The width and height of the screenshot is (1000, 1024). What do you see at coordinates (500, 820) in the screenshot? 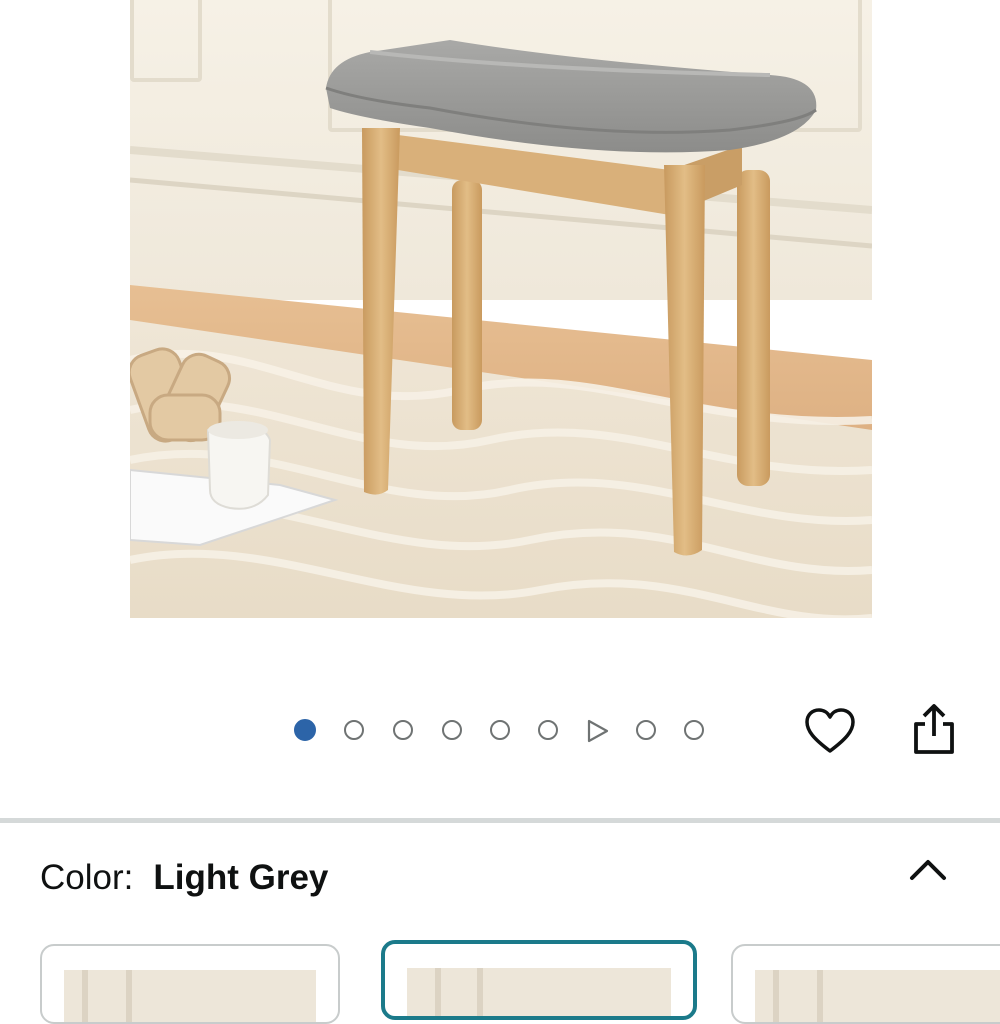
I see `section-divider` at bounding box center [500, 820].